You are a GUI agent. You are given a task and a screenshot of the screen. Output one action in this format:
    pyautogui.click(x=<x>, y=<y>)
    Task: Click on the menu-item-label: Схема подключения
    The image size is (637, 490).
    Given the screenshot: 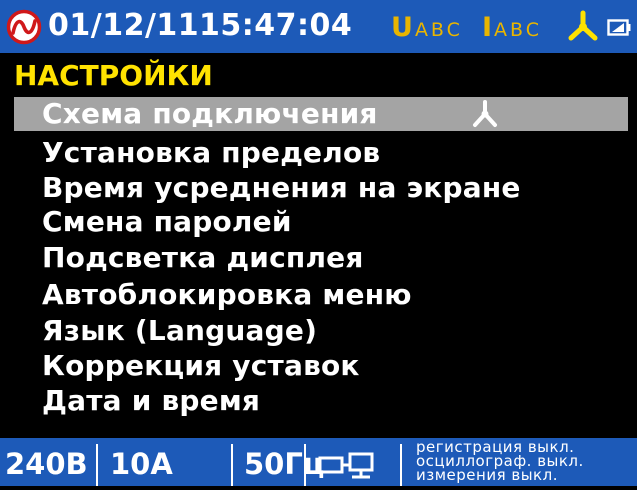 What is the action you would take?
    pyautogui.click(x=210, y=113)
    